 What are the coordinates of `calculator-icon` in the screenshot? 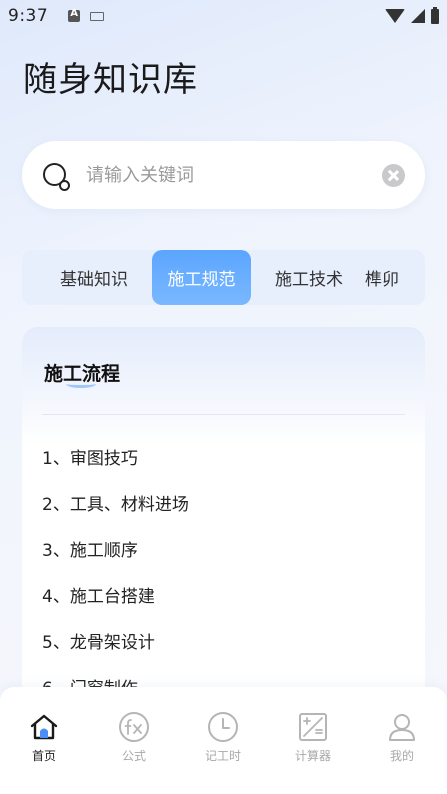 It's located at (313, 727).